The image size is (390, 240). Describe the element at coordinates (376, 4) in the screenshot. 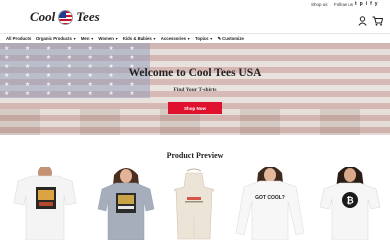

I see `youtube-icon: y` at that location.